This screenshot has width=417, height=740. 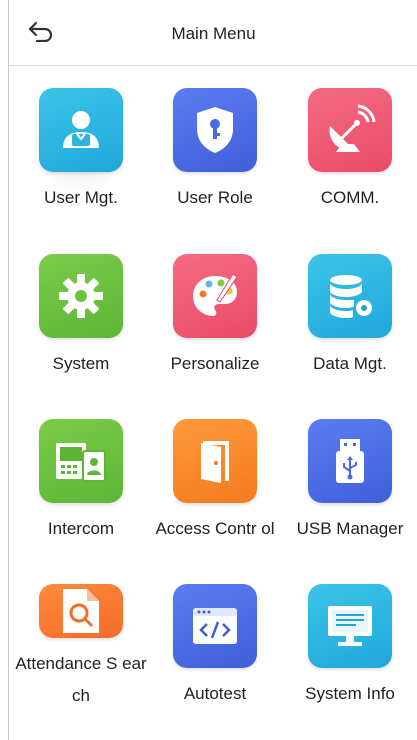 What do you see at coordinates (350, 363) in the screenshot?
I see `menu-item-label: Data Mgt.` at bounding box center [350, 363].